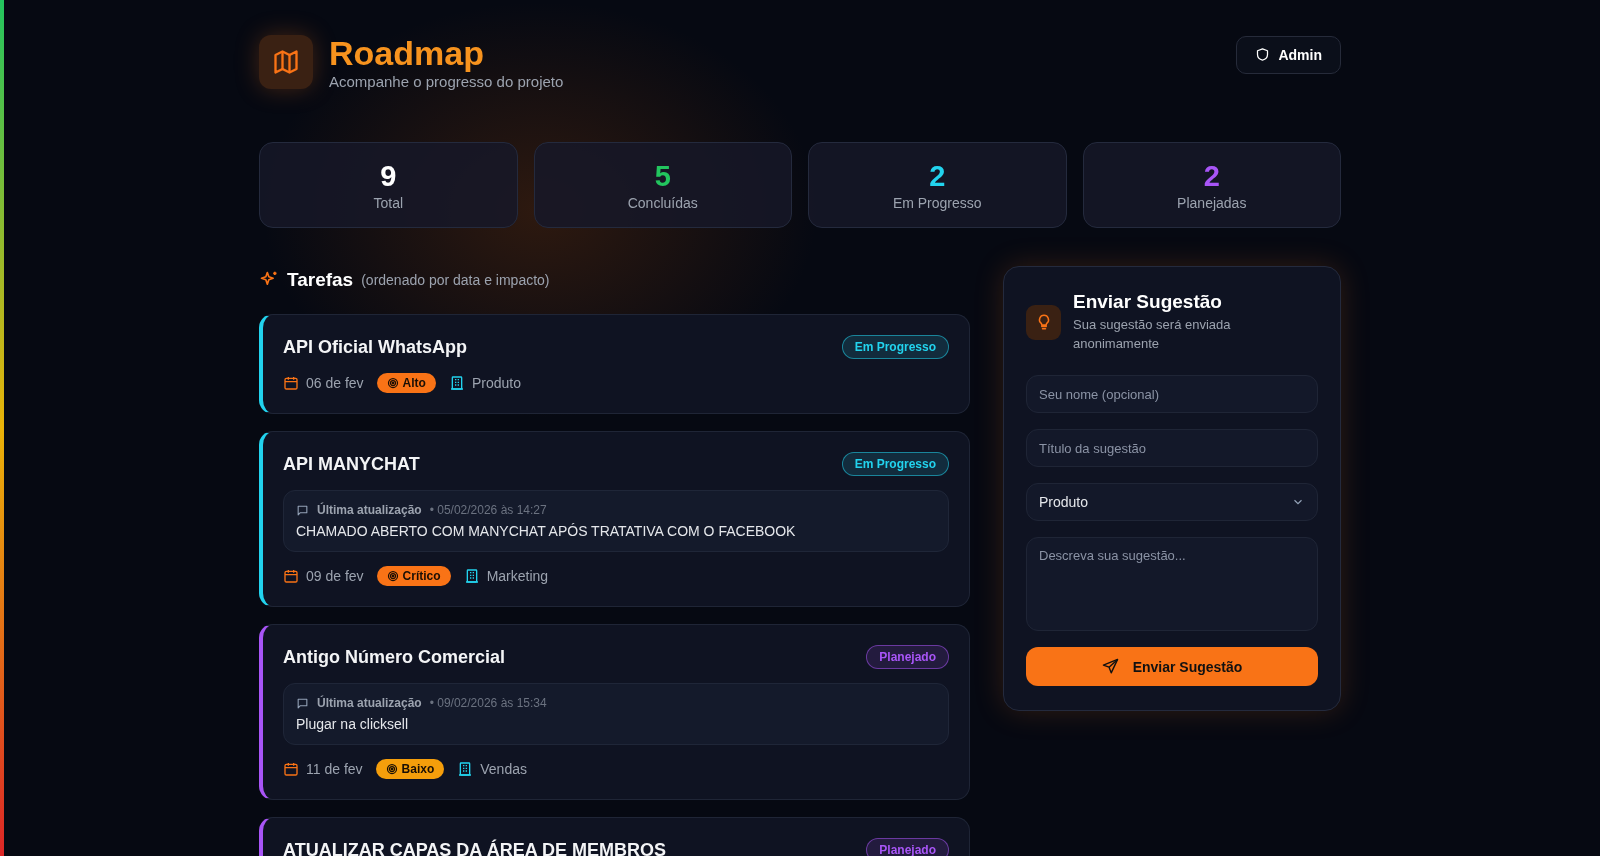  Describe the element at coordinates (1172, 394) in the screenshot. I see `name-field: Seu nome (opcional)` at that location.